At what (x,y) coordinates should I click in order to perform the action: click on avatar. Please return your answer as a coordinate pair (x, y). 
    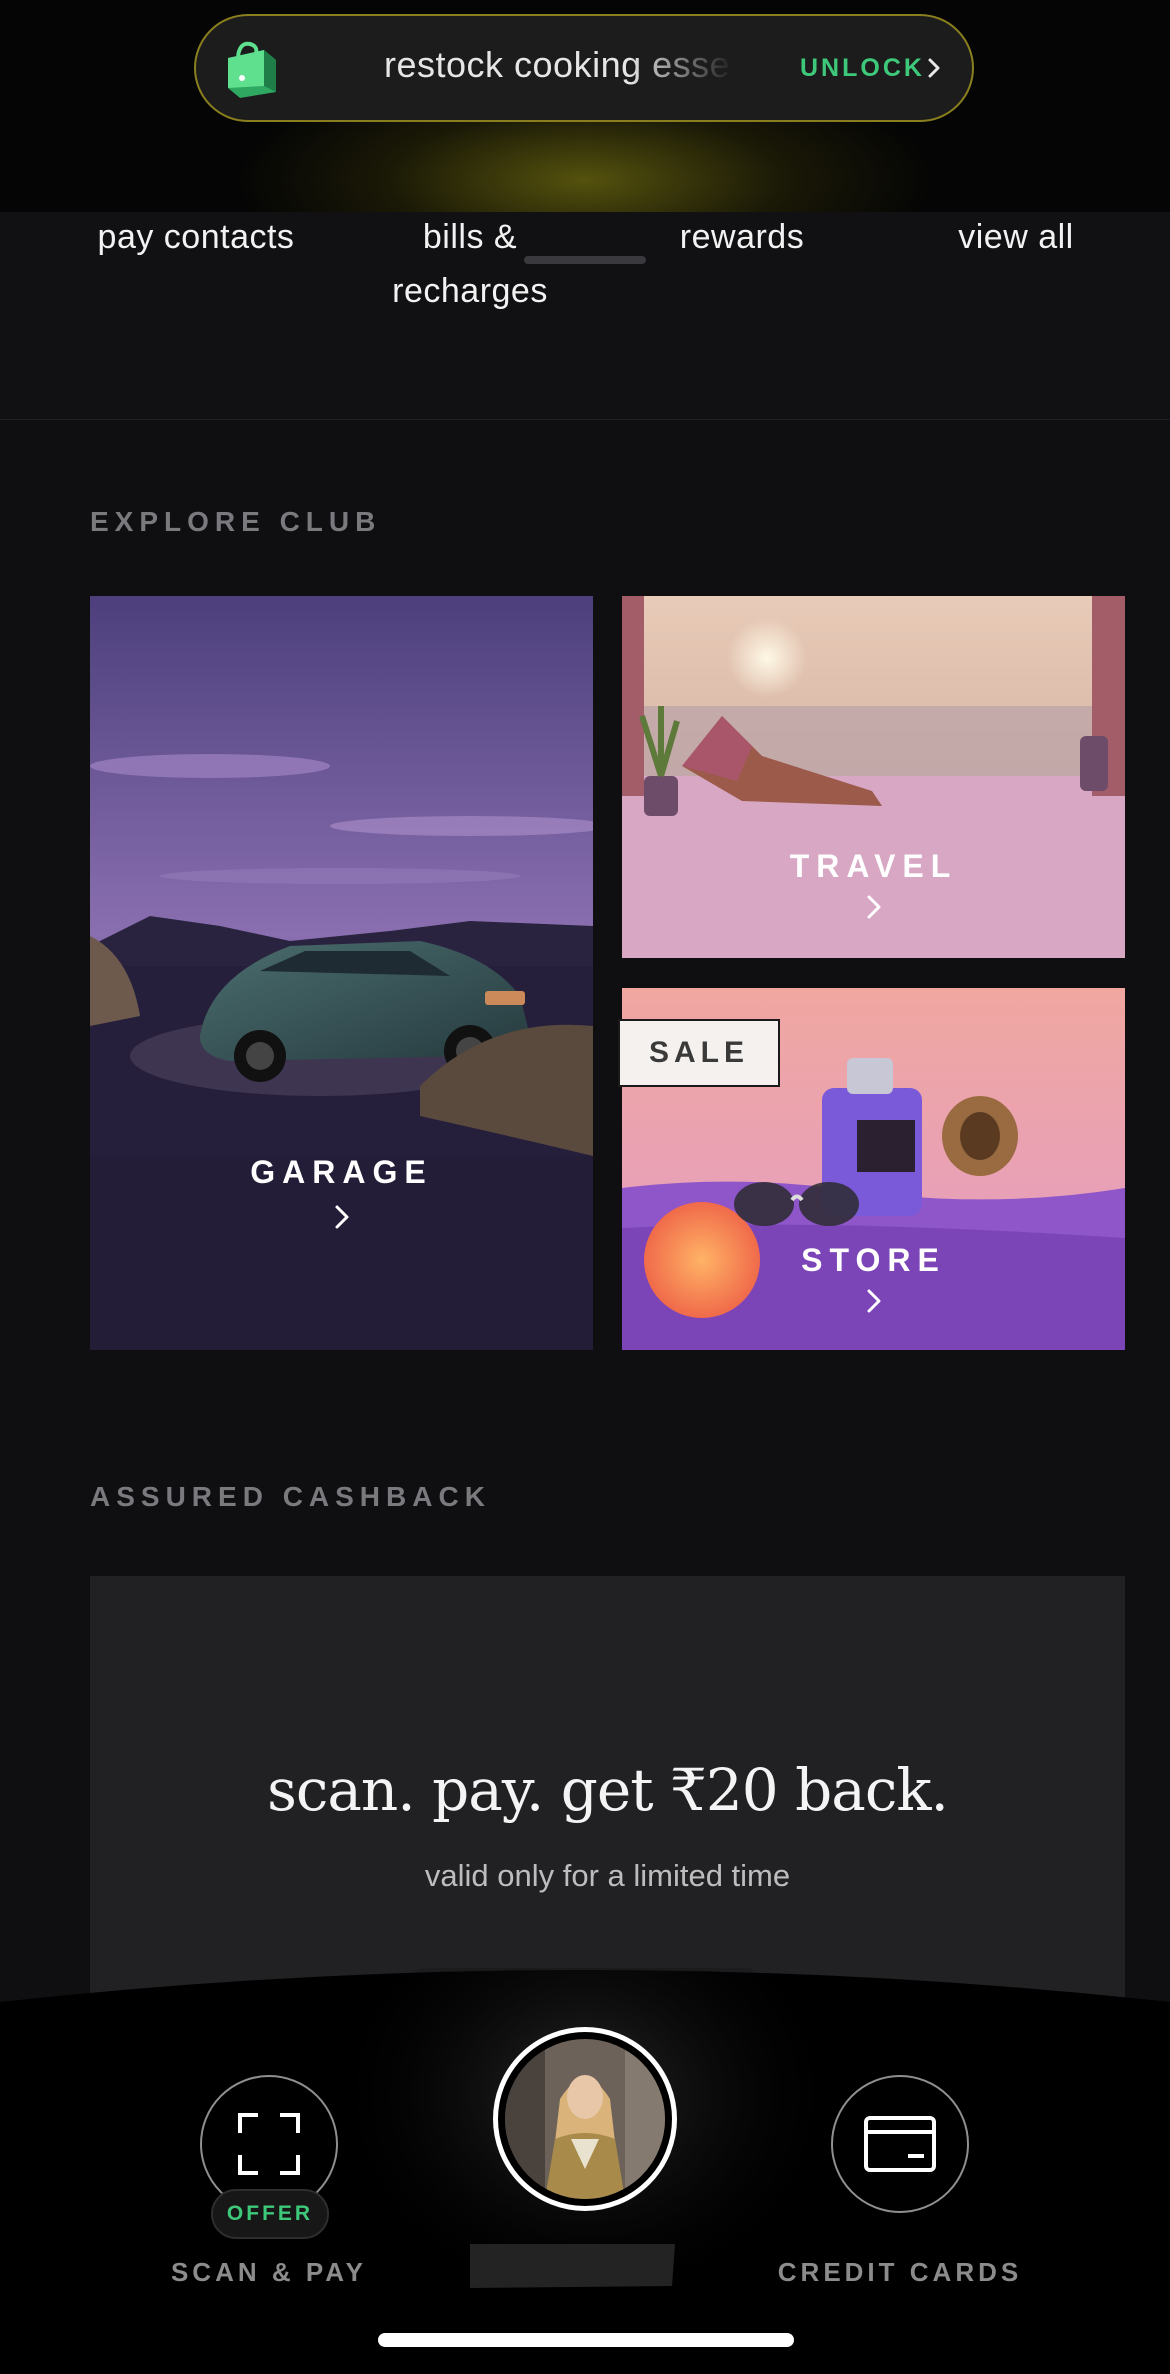
    Looking at the image, I should click on (585, 2119).